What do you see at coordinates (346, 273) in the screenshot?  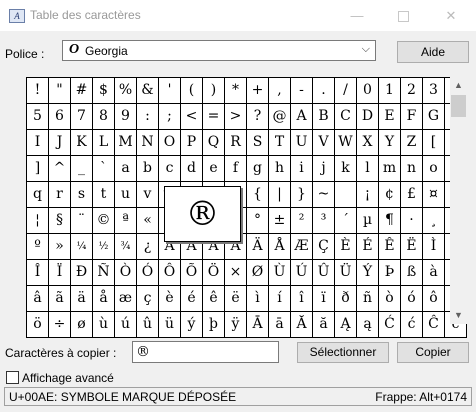 I see `character-cell: Ü` at bounding box center [346, 273].